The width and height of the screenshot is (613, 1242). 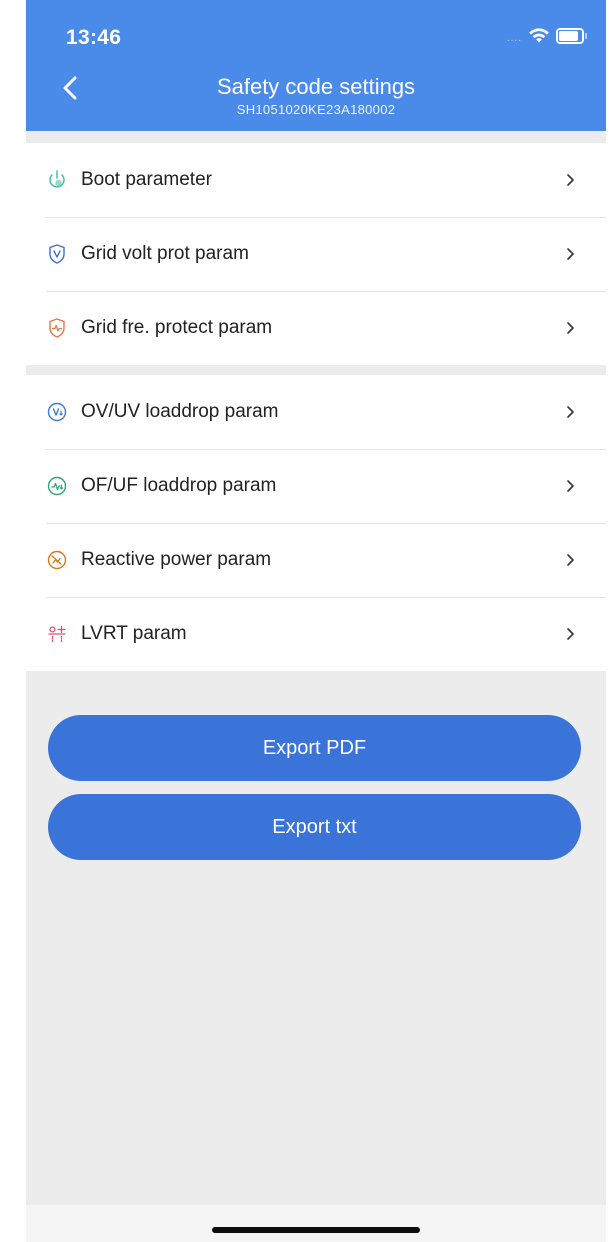 What do you see at coordinates (316, 328) in the screenshot?
I see `grid-fre-protect-row: Grid fre. protect param` at bounding box center [316, 328].